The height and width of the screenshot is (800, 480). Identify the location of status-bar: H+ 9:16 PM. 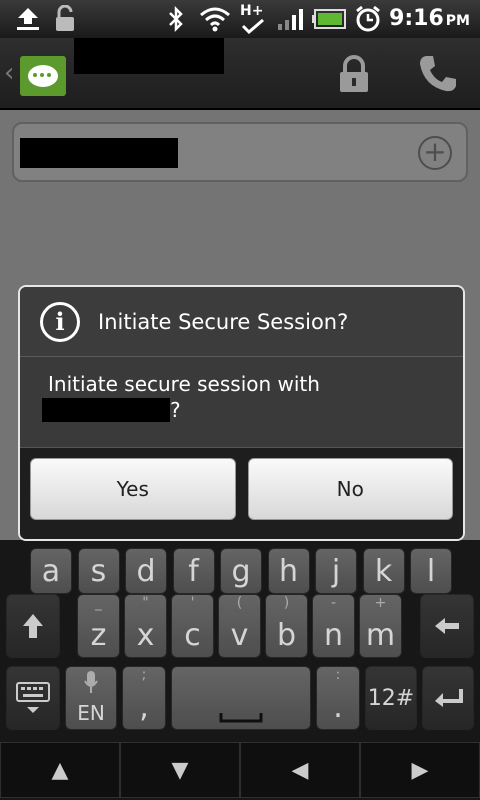
(240, 19).